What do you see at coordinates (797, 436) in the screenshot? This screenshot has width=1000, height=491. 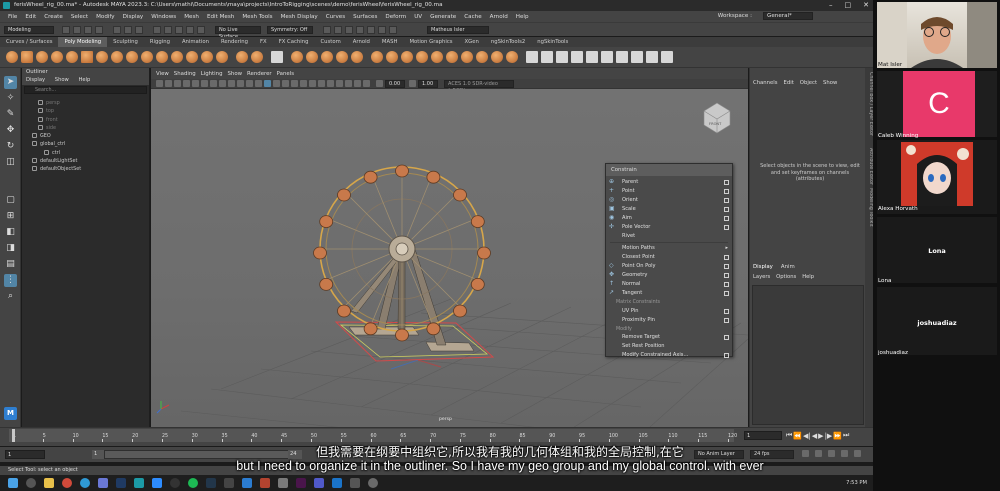 I see `step-back-key-icon: ⏪` at bounding box center [797, 436].